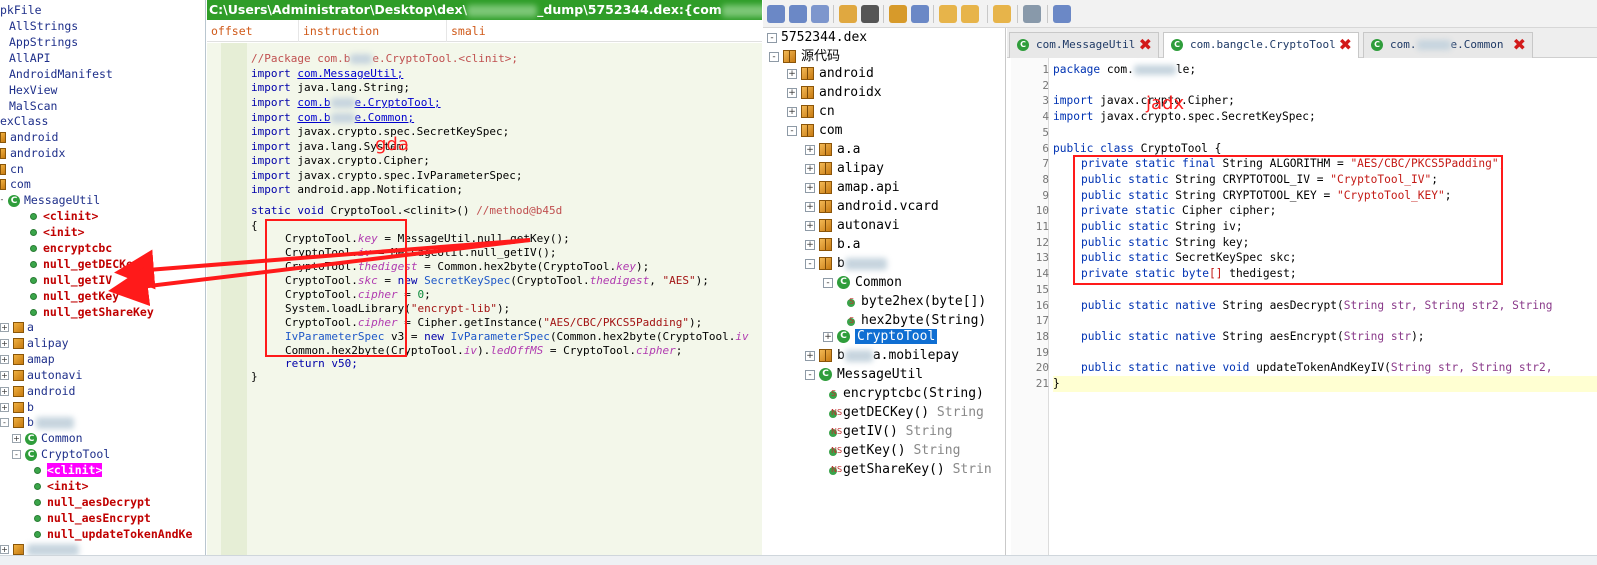 Image resolution: width=1597 pixels, height=565 pixels. Describe the element at coordinates (33, 106) in the screenshot. I see `tree-mal-scan: MalScan` at that location.